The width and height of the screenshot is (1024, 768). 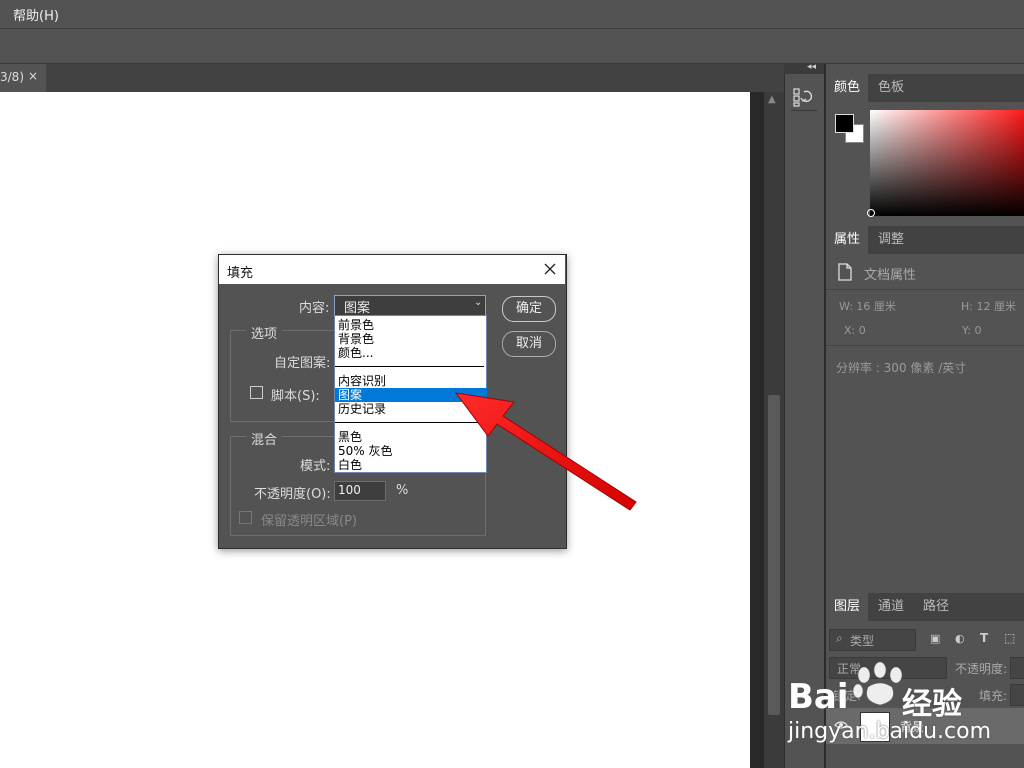 What do you see at coordinates (774, 555) in the screenshot?
I see `scrollbar-thumb` at bounding box center [774, 555].